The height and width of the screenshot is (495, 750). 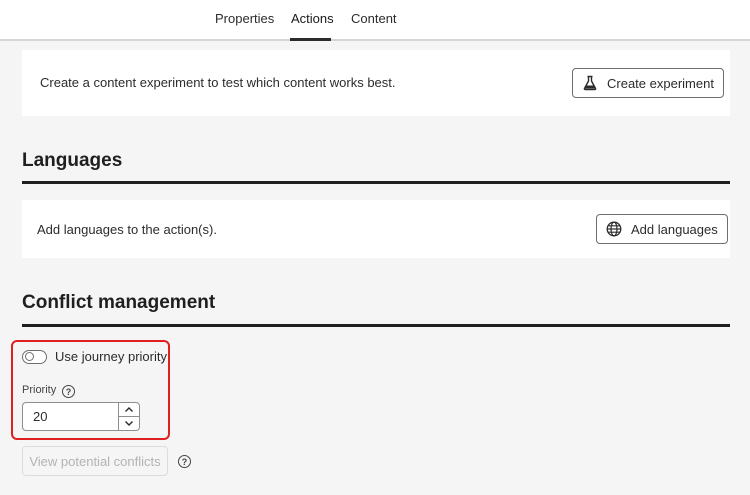 What do you see at coordinates (660, 83) in the screenshot?
I see `create-experiment-label: Create experiment` at bounding box center [660, 83].